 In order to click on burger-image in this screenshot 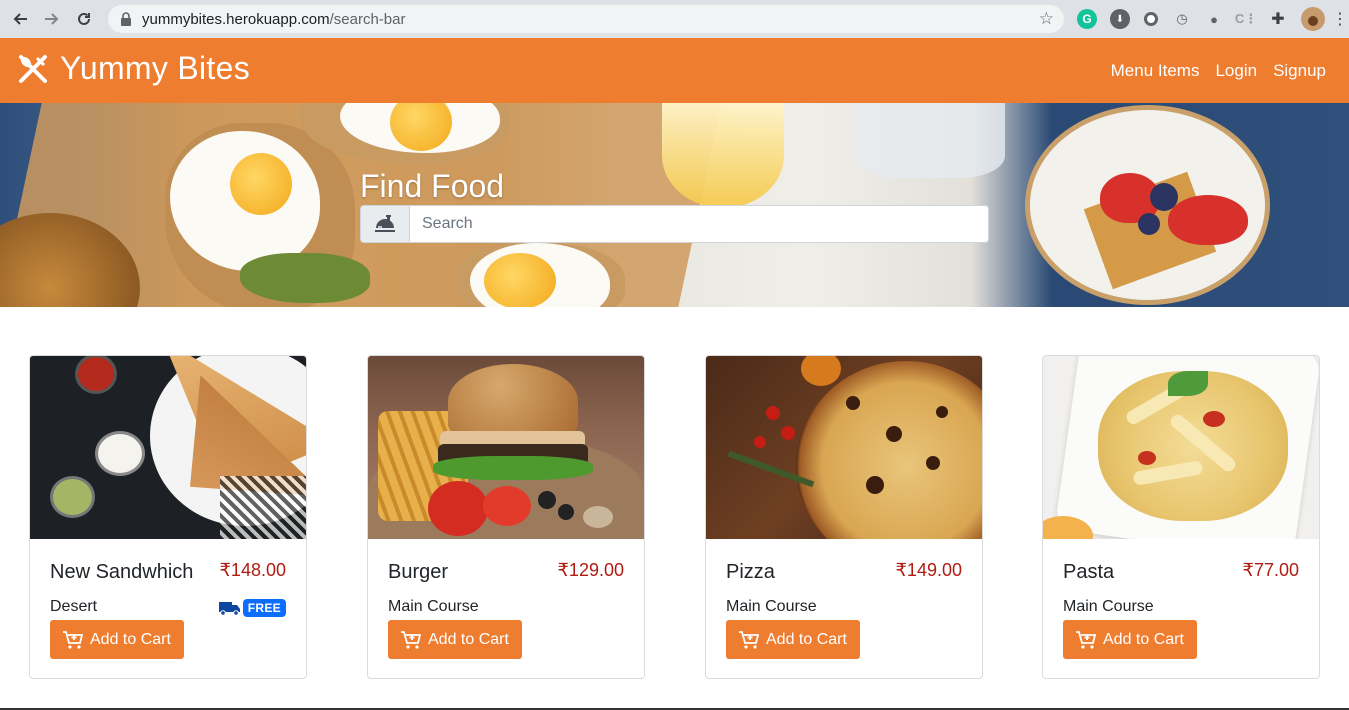, I will do `click(506, 447)`.